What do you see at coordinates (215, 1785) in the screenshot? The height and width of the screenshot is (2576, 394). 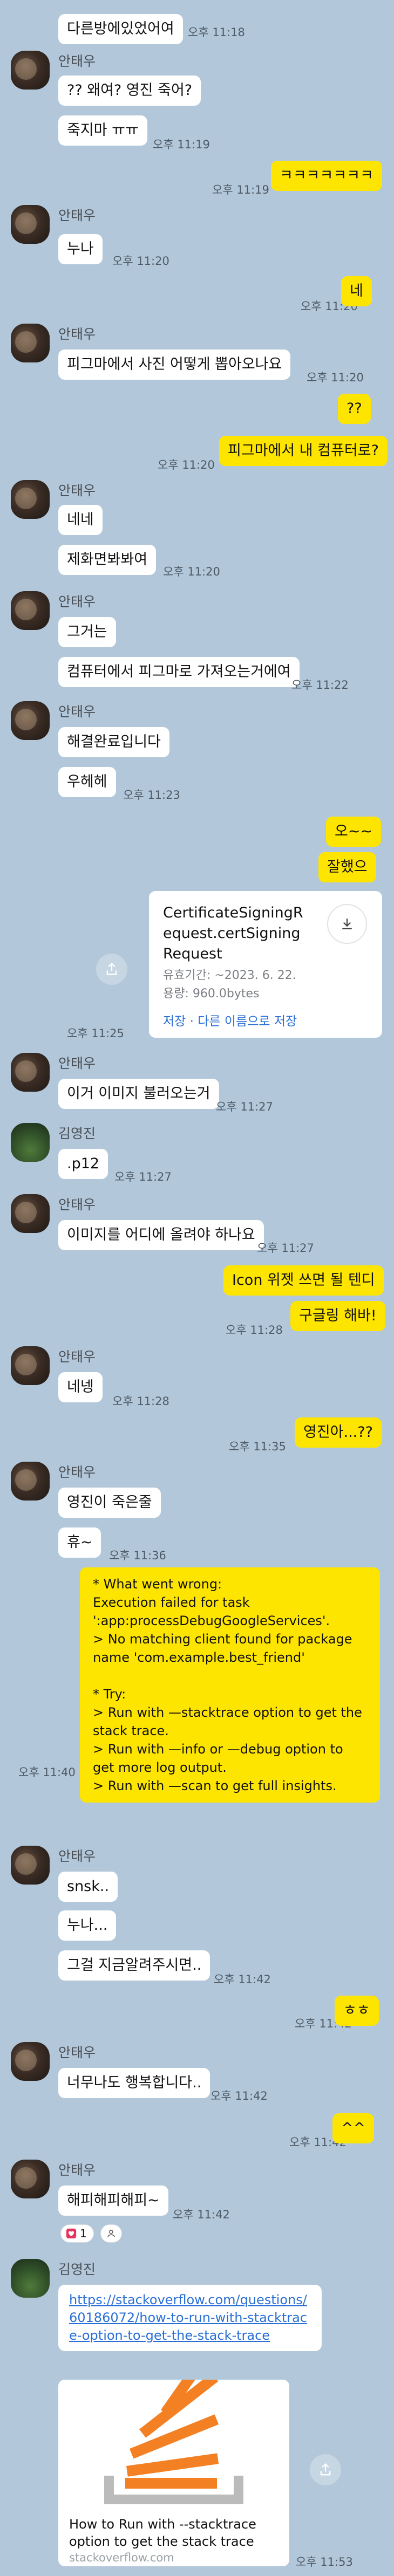 I see `error-line: > Run with —scan to get full insights.` at bounding box center [215, 1785].